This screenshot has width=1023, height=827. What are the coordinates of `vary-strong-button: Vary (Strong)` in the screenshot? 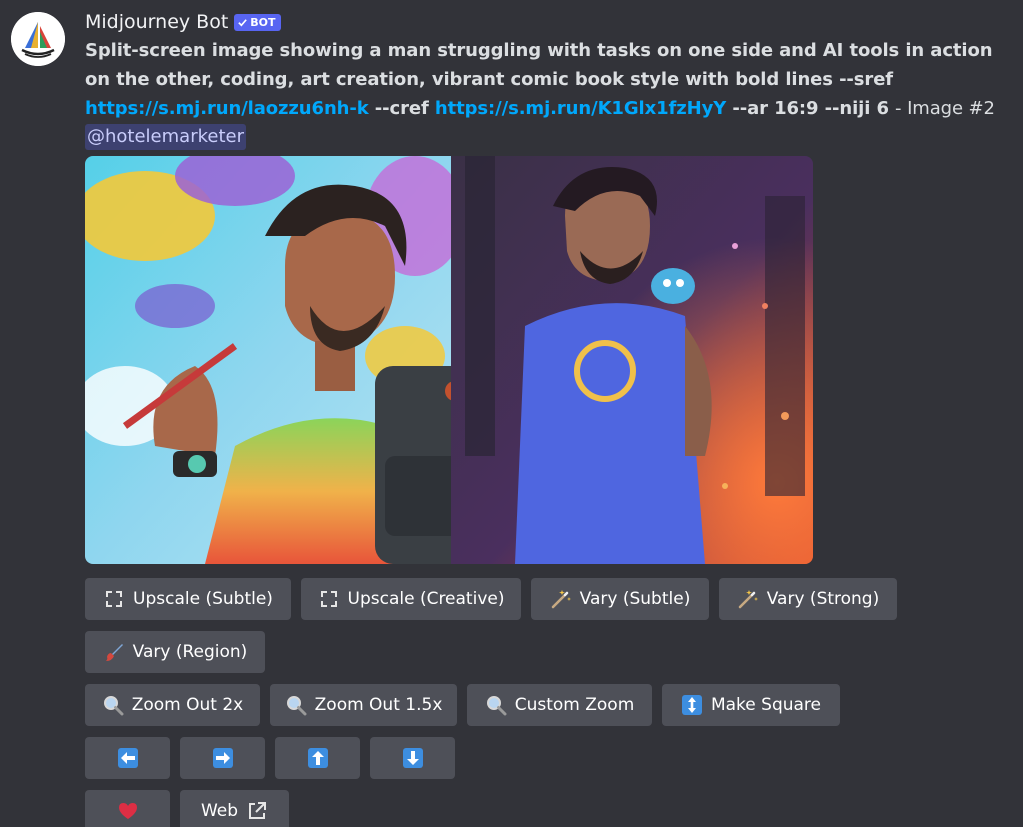 It's located at (808, 599).